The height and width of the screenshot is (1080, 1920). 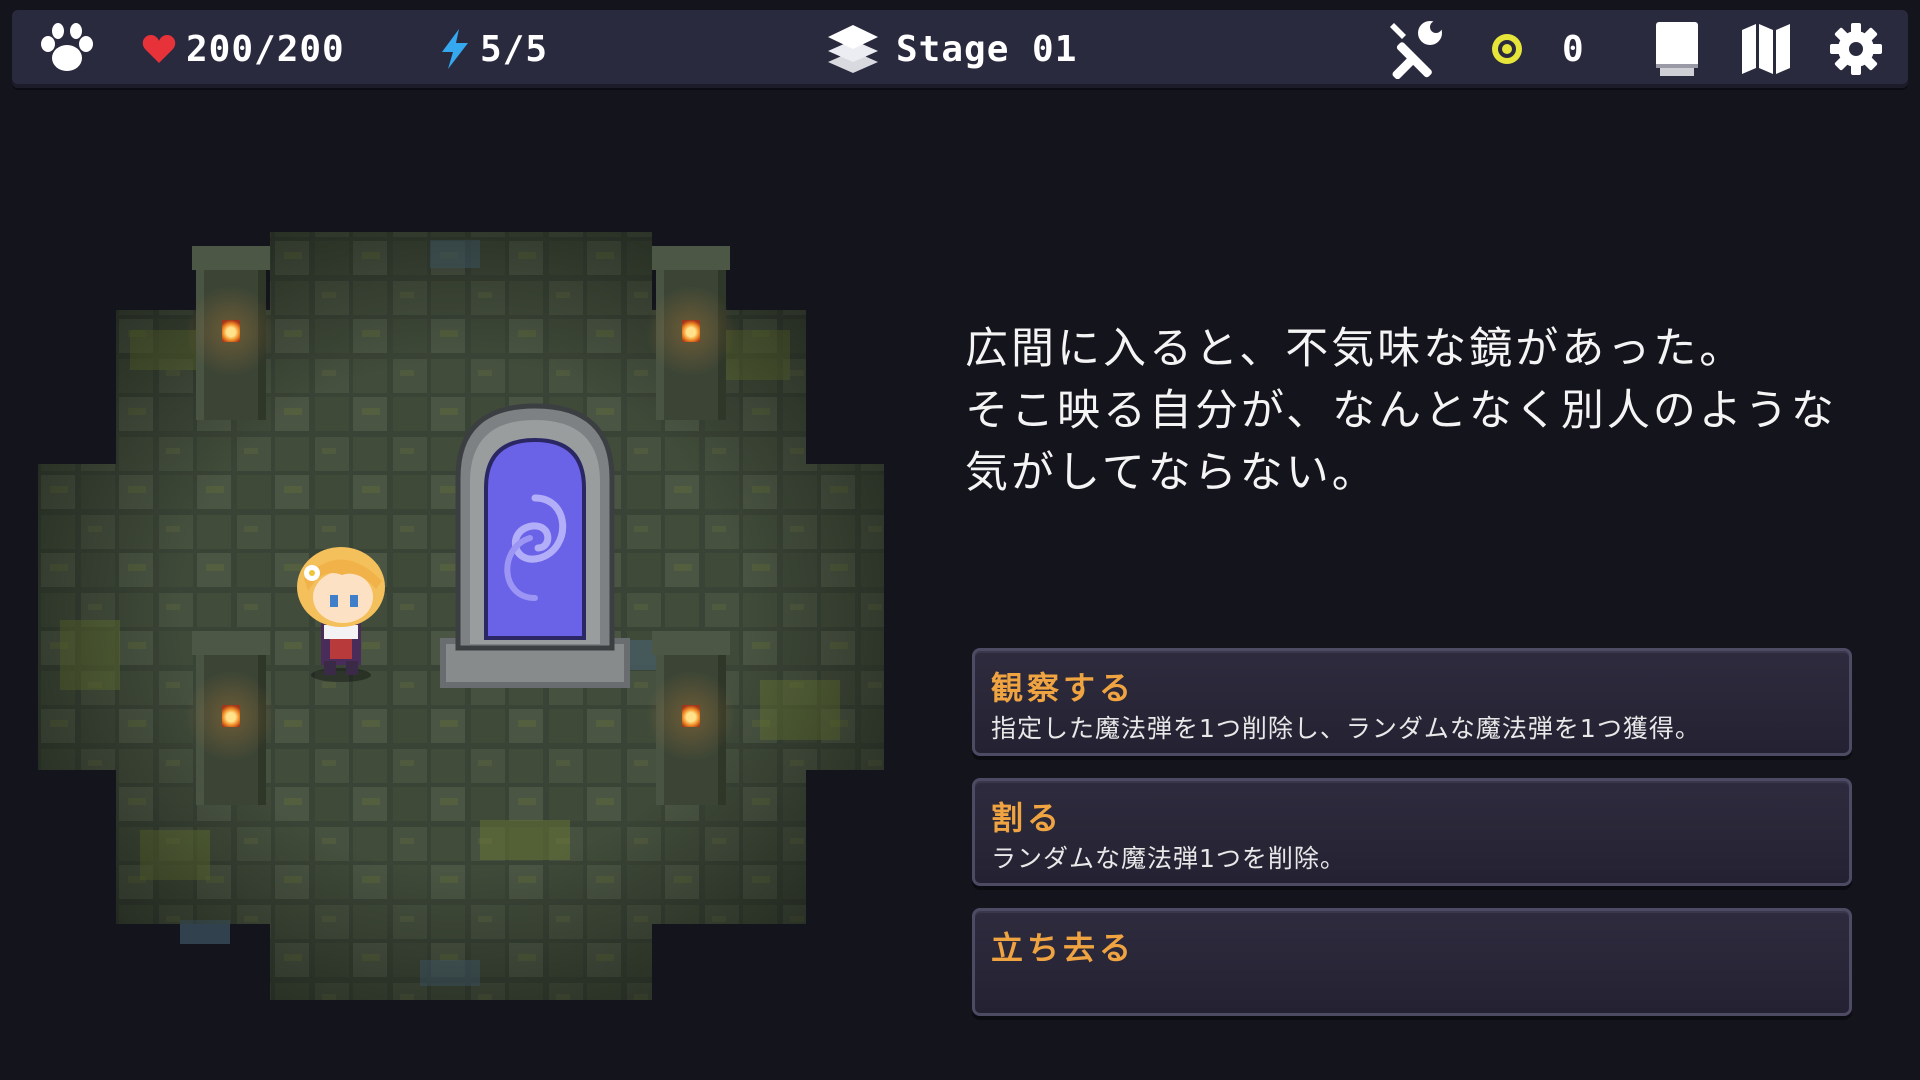 I want to click on pillar-top-right, so click(x=691, y=333).